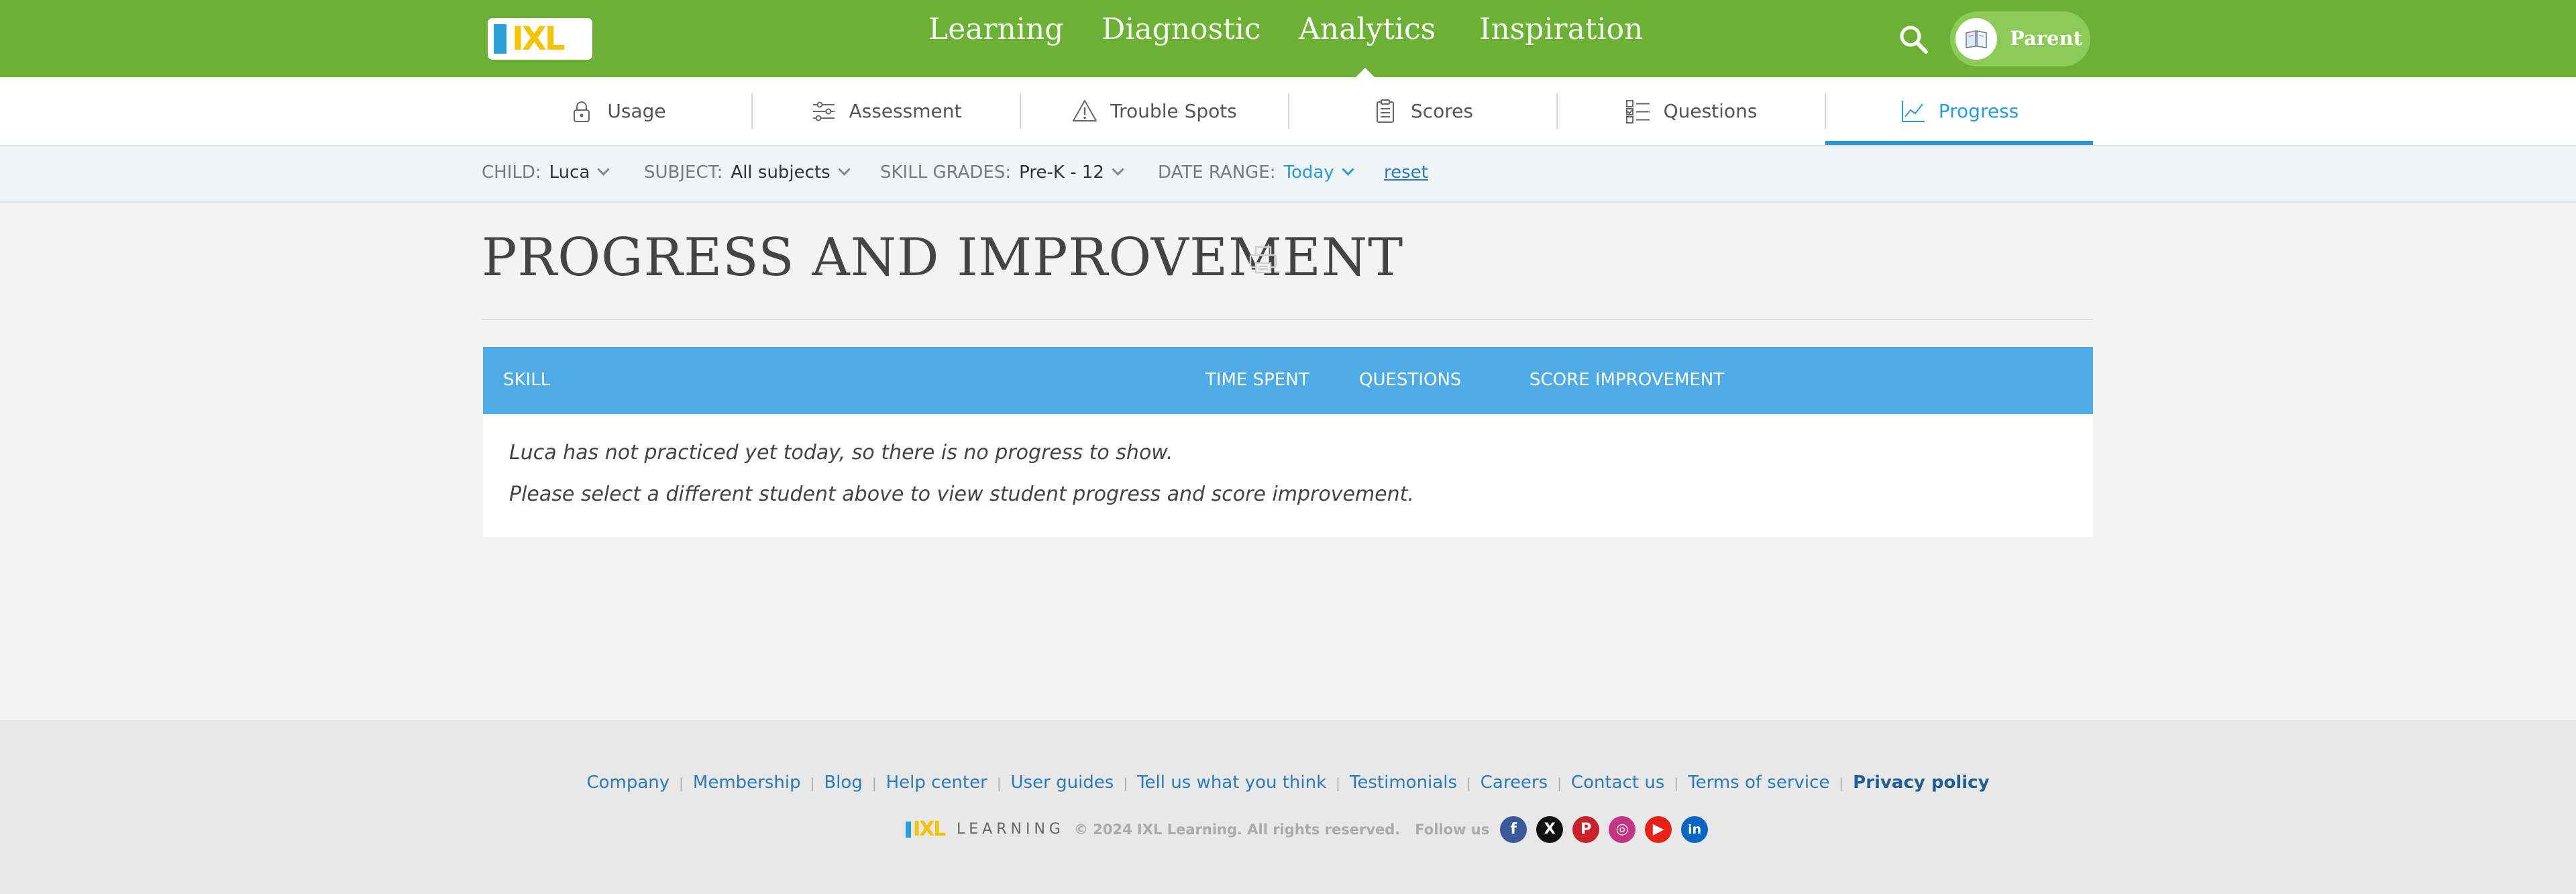 The height and width of the screenshot is (894, 2576). I want to click on reset-filters-link: reset, so click(1406, 173).